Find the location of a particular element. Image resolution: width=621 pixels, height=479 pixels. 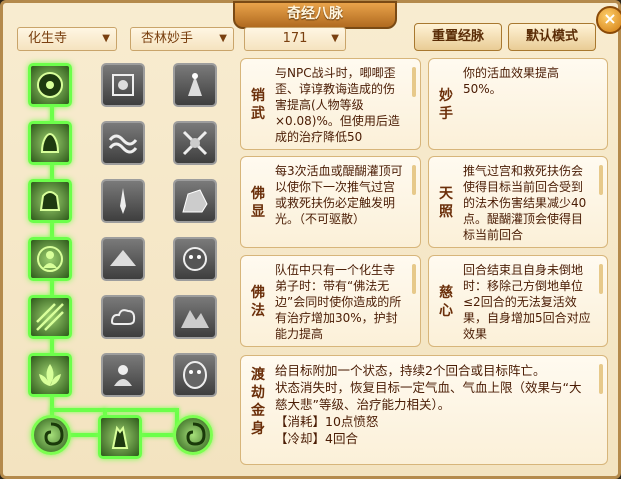

sword-icon is located at coordinates (123, 201).